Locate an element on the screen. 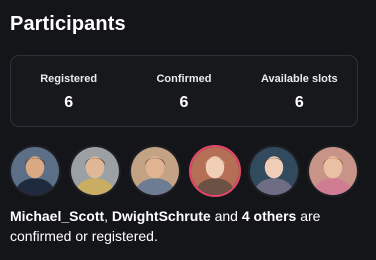 This screenshot has width=376, height=260. stat-available-slots: Available slots 6 is located at coordinates (299, 91).